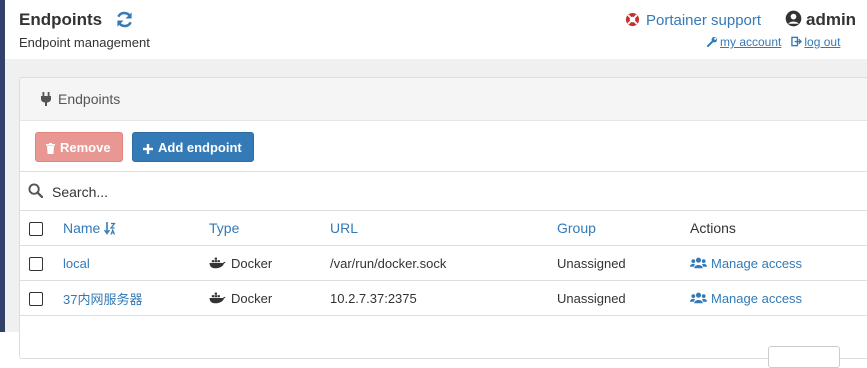  What do you see at coordinates (822, 42) in the screenshot?
I see `log-out-link: log out` at bounding box center [822, 42].